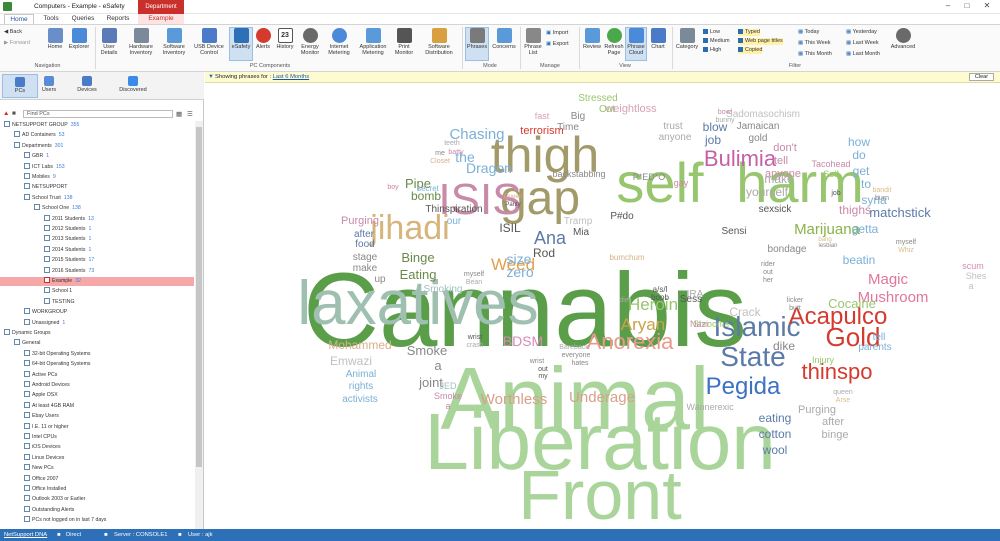  I want to click on tree-node: Linux Devices, so click(44, 458).